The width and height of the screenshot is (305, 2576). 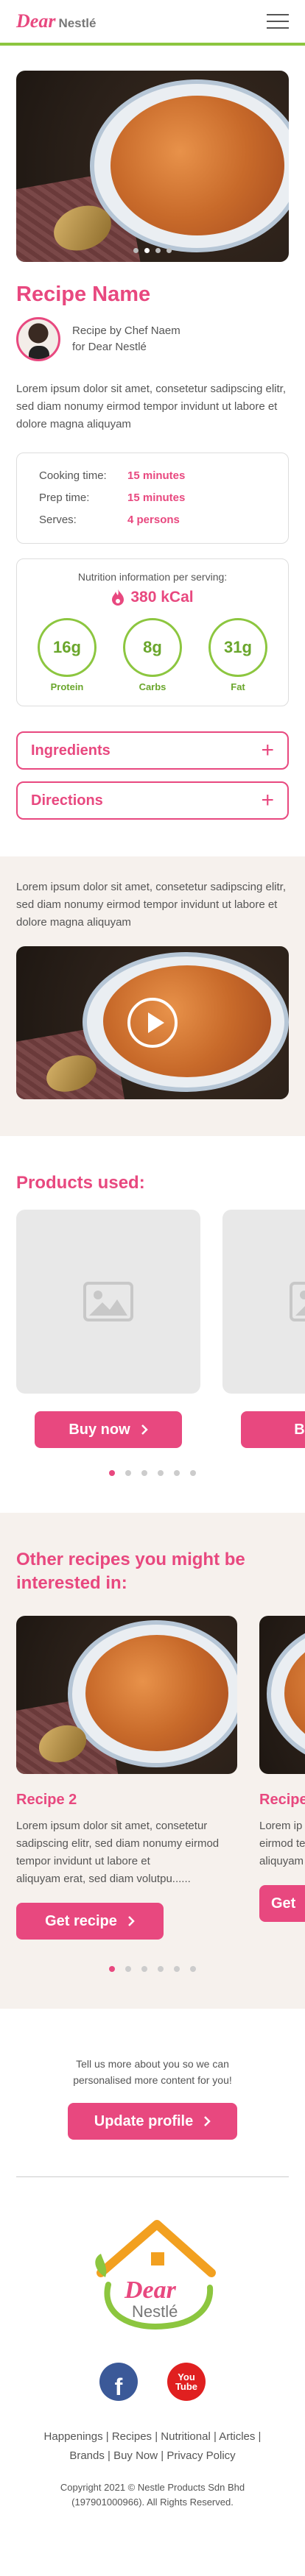 What do you see at coordinates (299, 1429) in the screenshot?
I see `buy-now-label: Buy n` at bounding box center [299, 1429].